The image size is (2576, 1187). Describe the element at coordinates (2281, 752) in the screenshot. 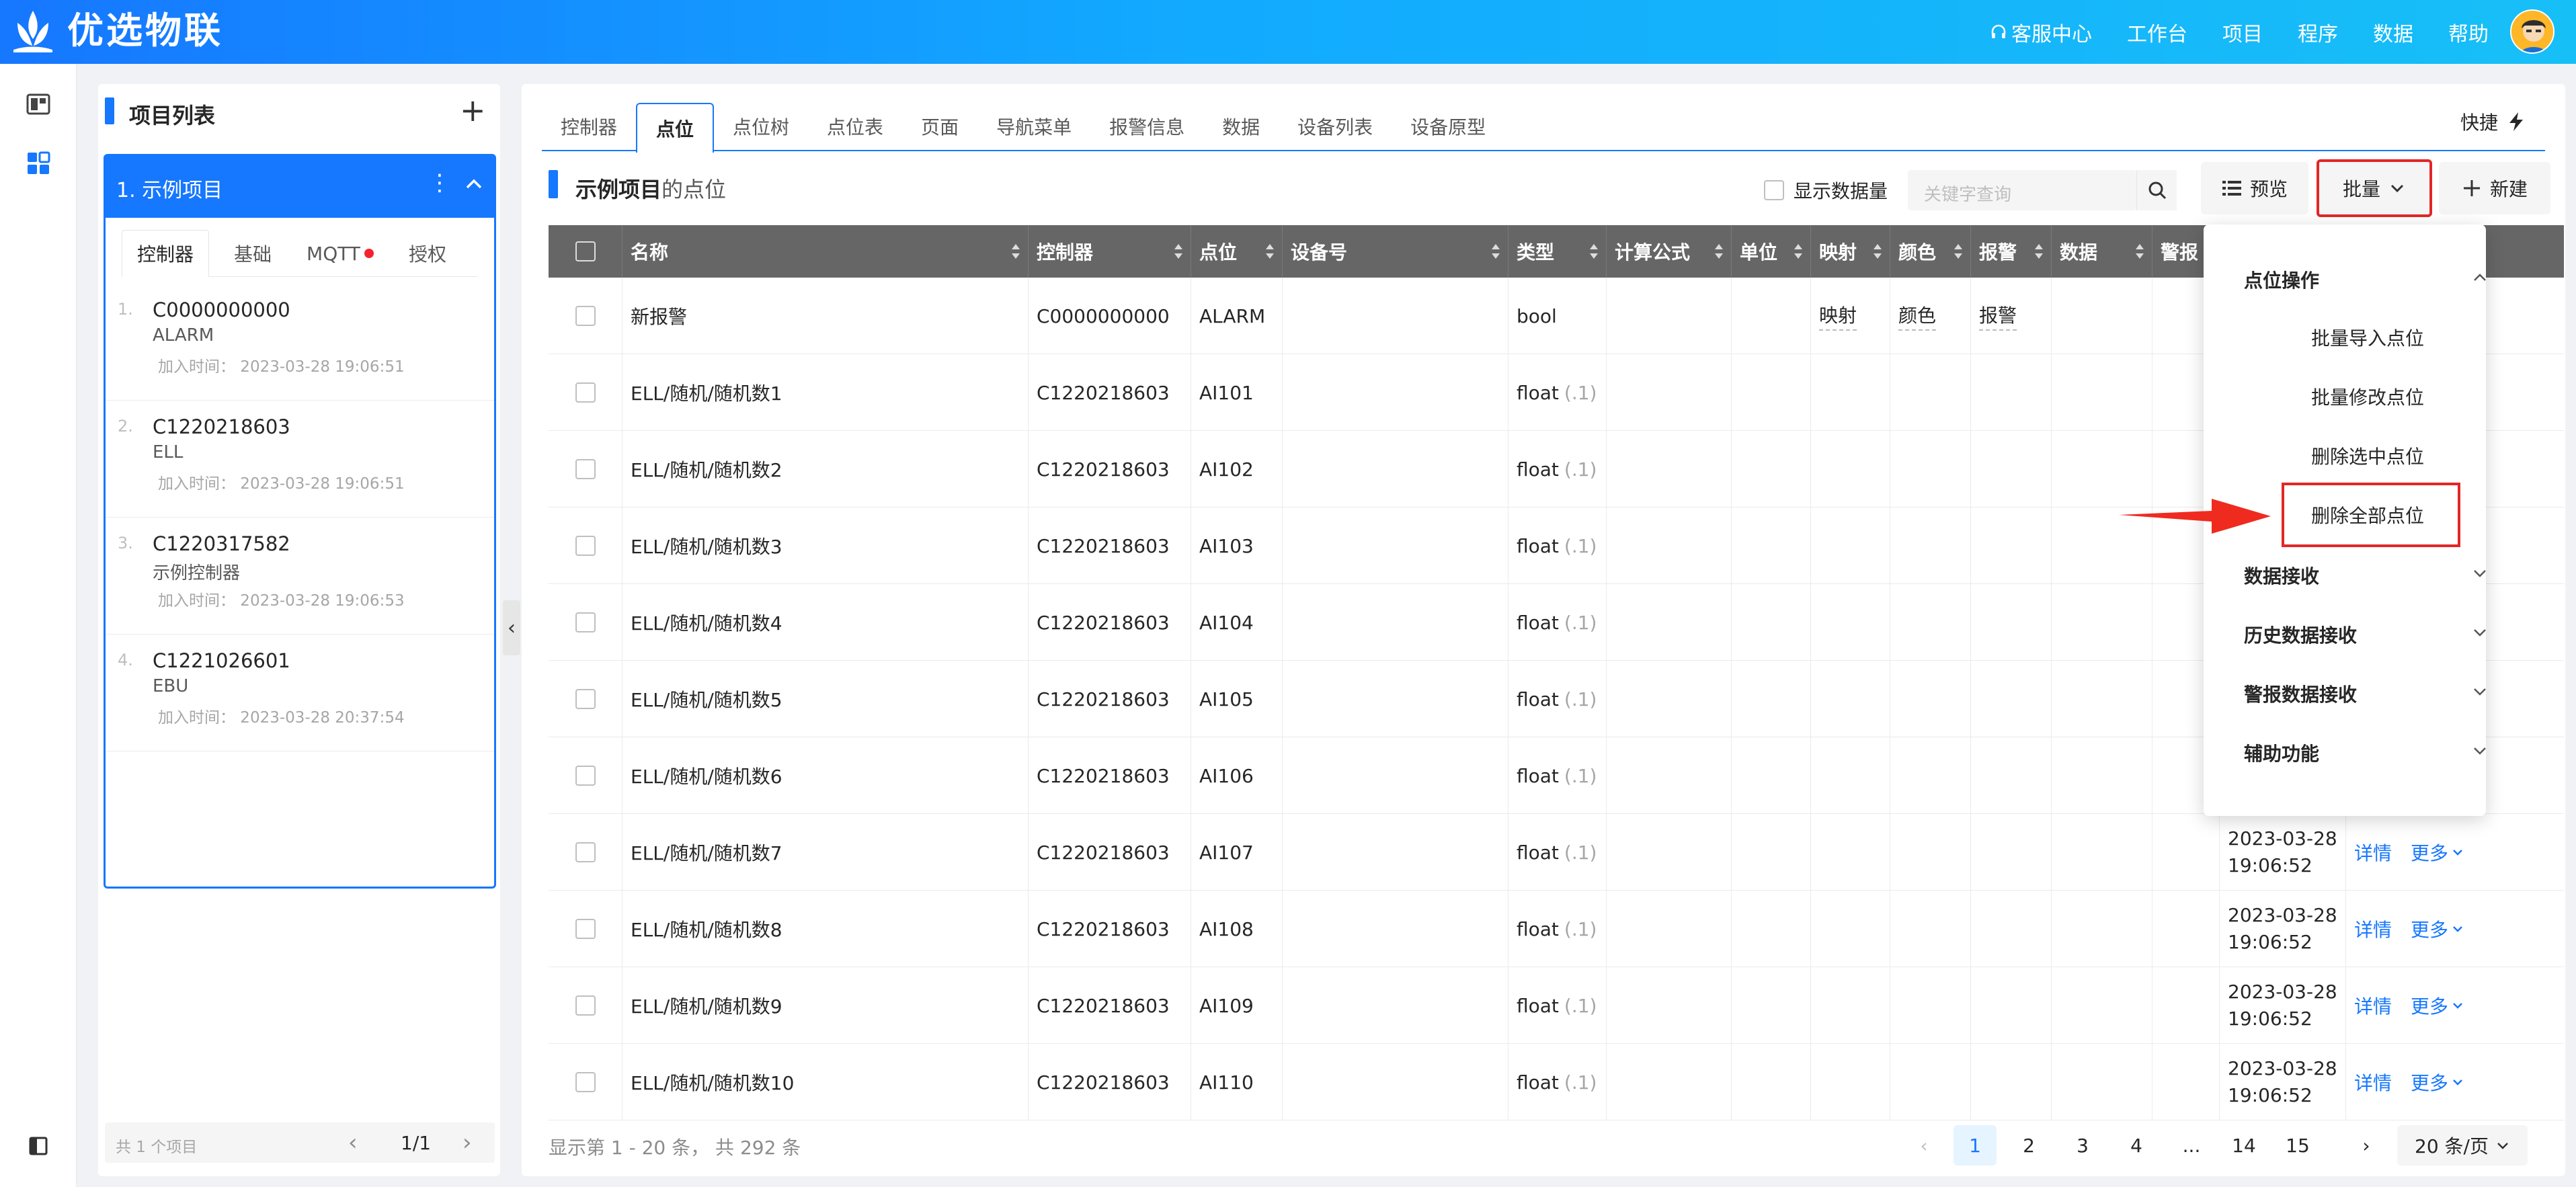

I see `dropdown-group-4: 辅助功能` at that location.